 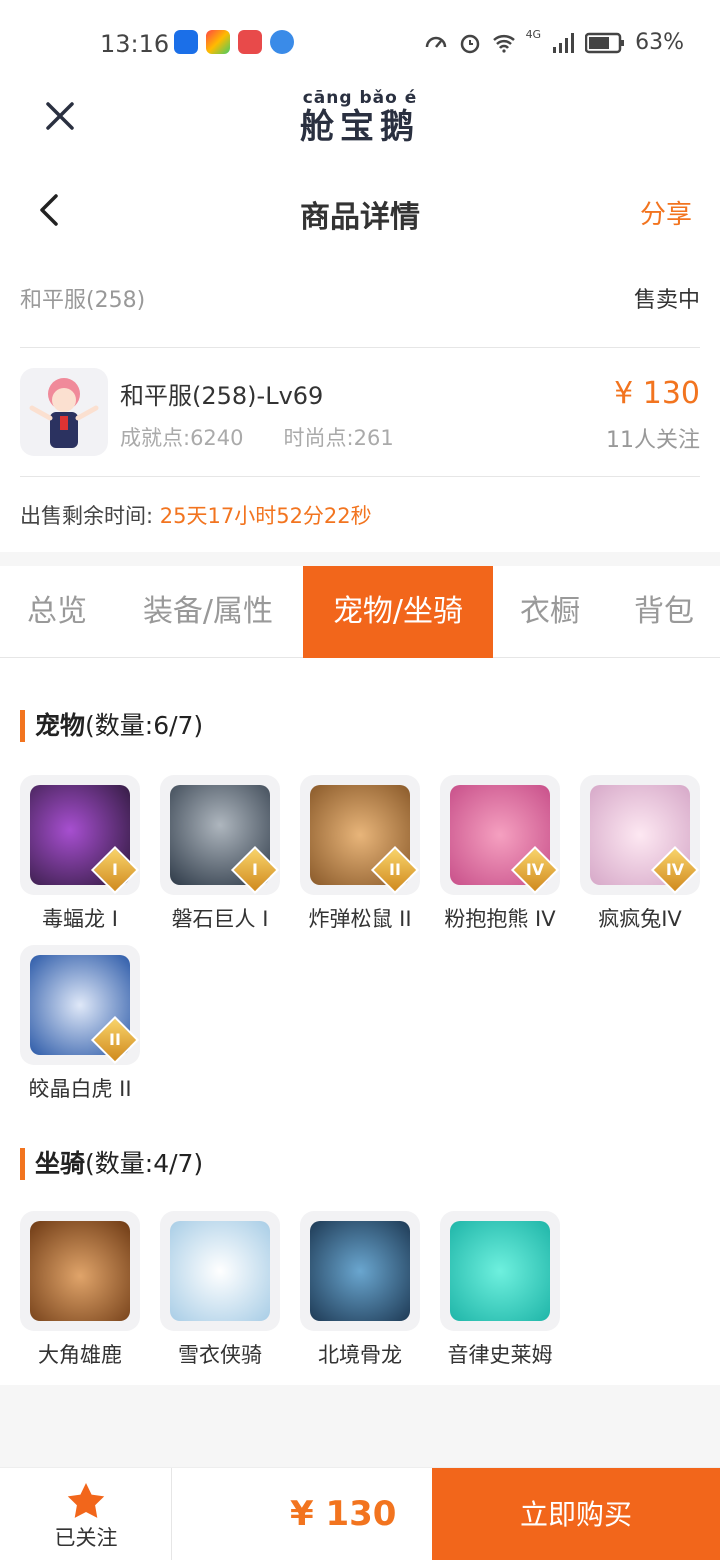 I want to click on remaining-time-label: 出售剩余时间:, so click(x=87, y=516).